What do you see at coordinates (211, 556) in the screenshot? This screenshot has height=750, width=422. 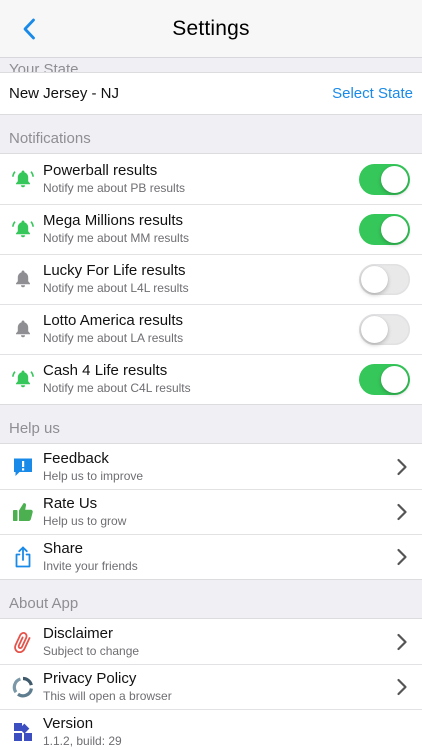 I see `share-row: Share Invite your friends` at bounding box center [211, 556].